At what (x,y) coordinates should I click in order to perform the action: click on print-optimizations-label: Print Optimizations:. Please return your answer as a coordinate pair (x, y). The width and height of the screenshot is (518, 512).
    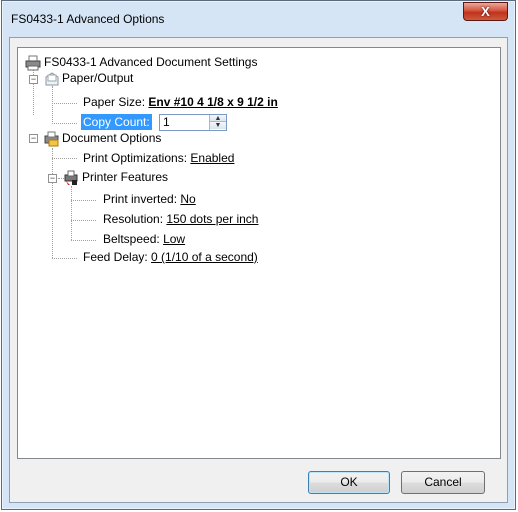
    Looking at the image, I should click on (135, 158).